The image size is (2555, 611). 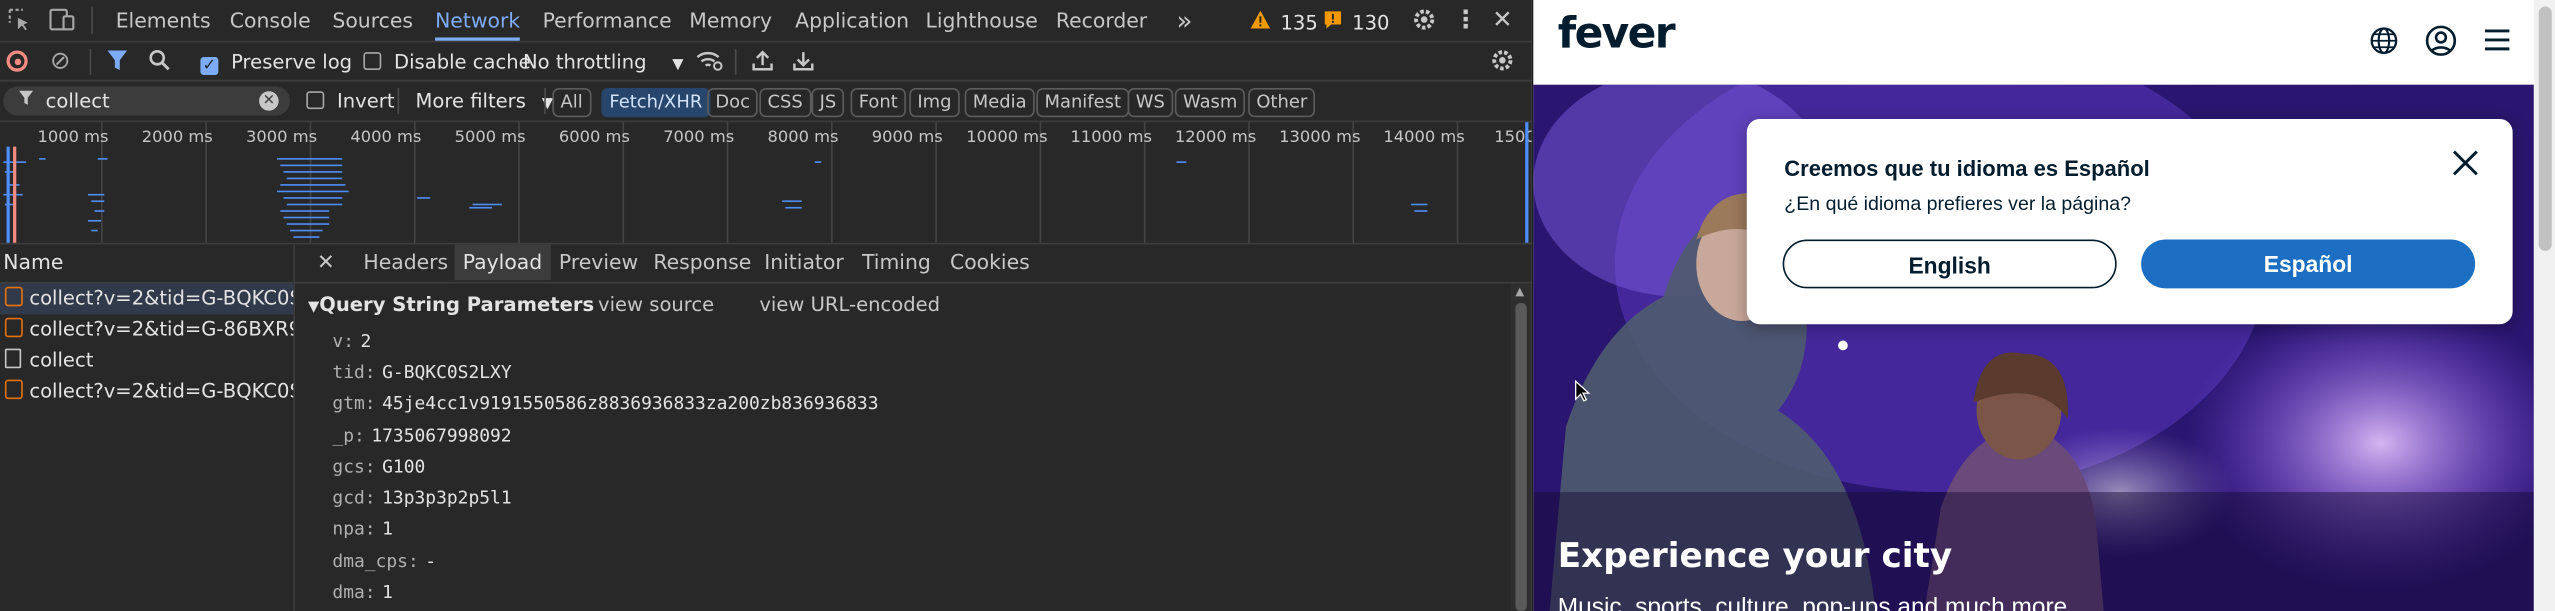 What do you see at coordinates (1007, 137) in the screenshot?
I see `timeline-tick-label: 10000 ms` at bounding box center [1007, 137].